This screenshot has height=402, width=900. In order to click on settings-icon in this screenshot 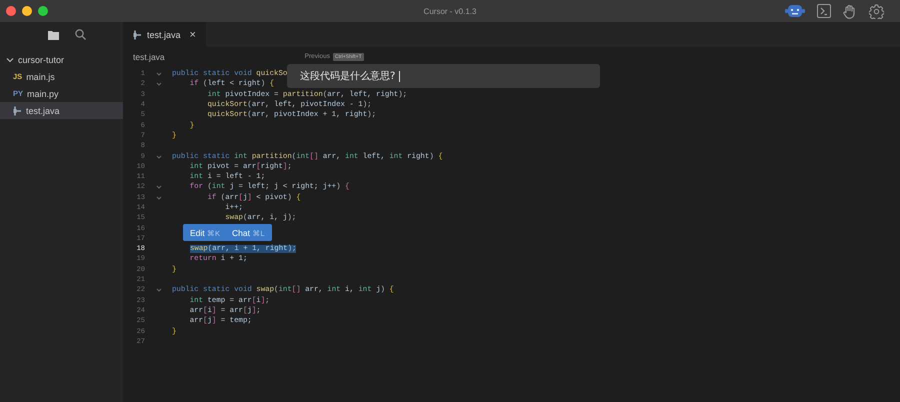, I will do `click(876, 11)`.